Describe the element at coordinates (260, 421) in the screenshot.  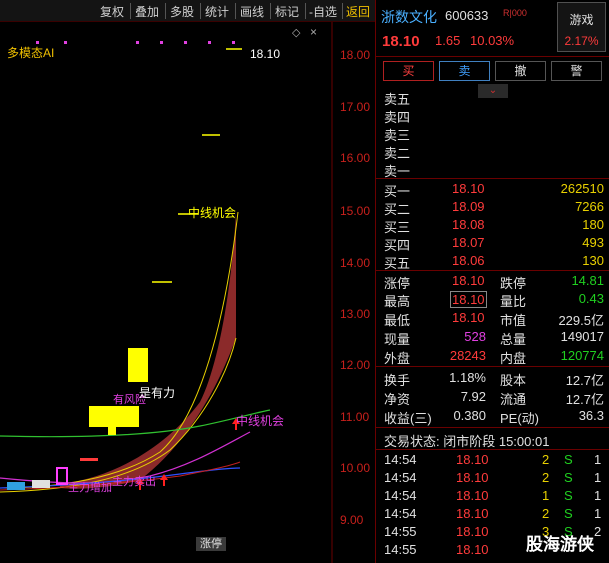
I see `annot-midline: 中线机会` at that location.